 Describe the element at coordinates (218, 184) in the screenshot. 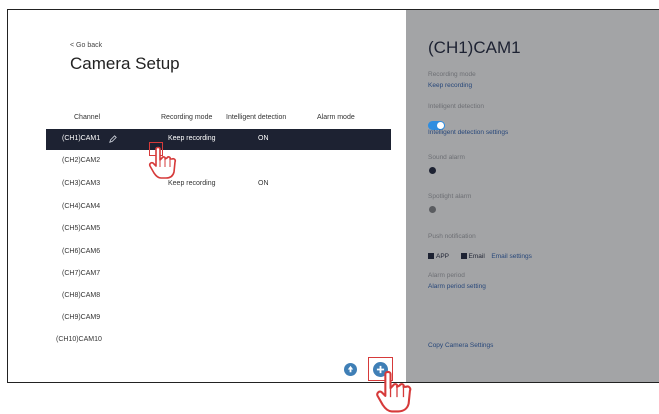

I see `table-row: (CH3)CAM3 Keep recording ON` at that location.